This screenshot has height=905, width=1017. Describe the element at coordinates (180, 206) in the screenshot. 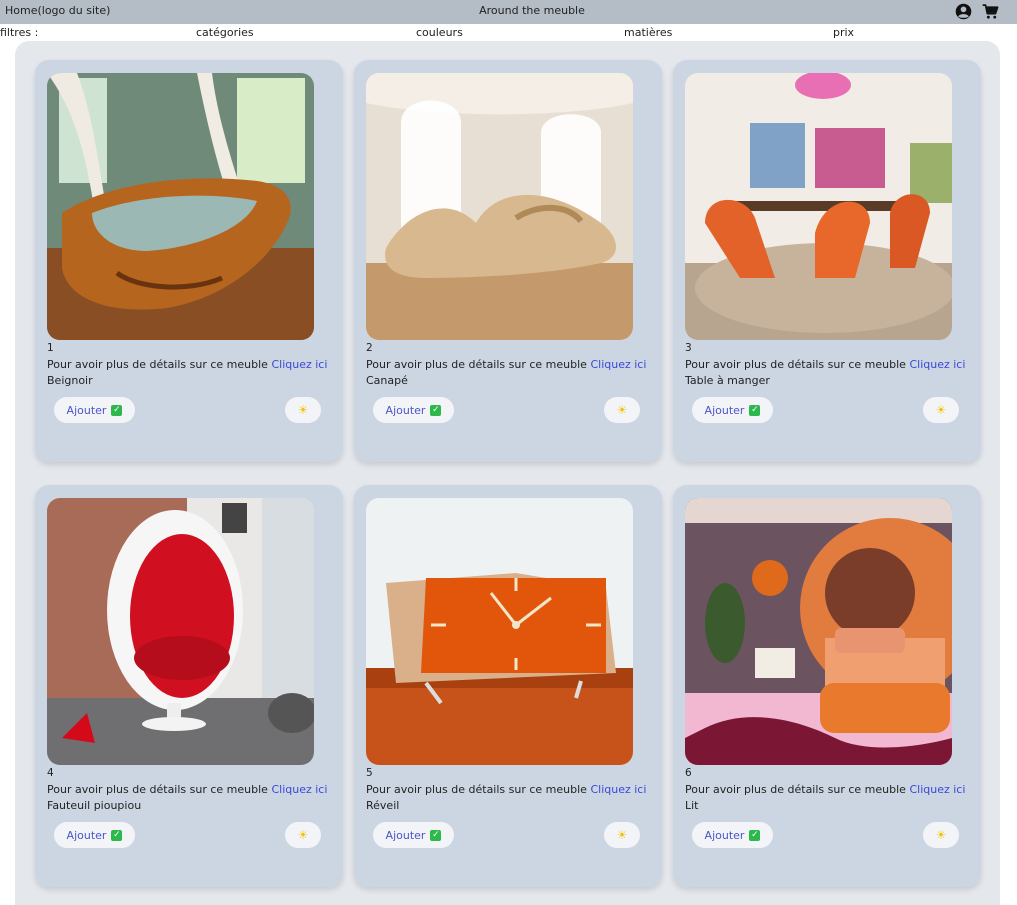

I see `product-image-bathtub` at that location.